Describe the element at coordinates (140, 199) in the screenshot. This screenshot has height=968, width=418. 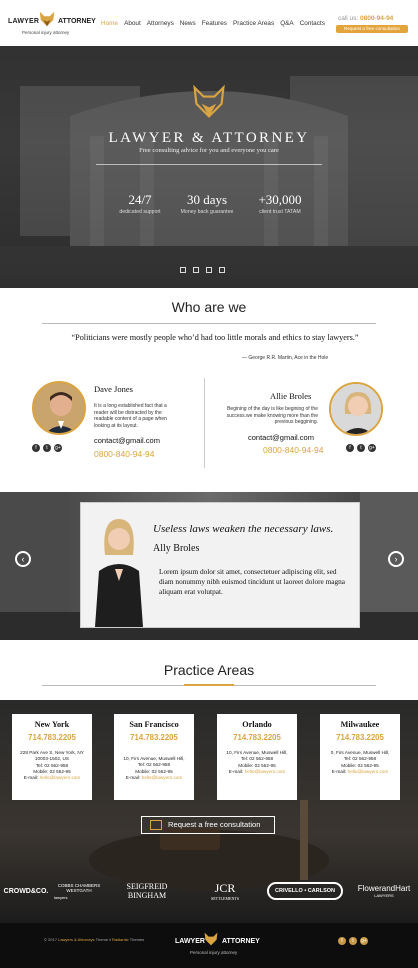
I see `stat-value: 24/7` at that location.